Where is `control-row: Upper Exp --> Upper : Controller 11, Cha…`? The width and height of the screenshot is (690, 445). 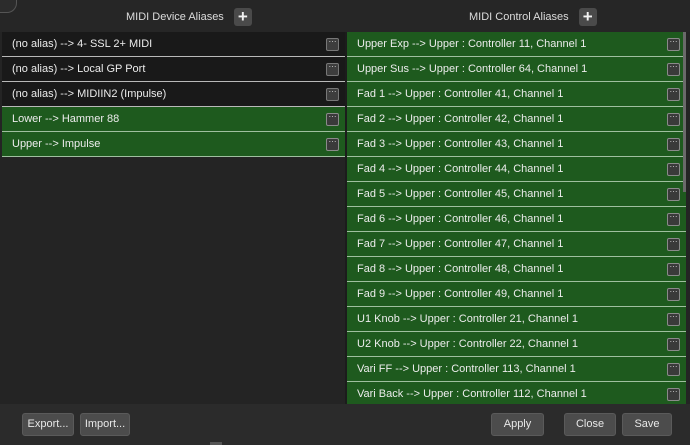 control-row: Upper Exp --> Upper : Controller 11, Cha… is located at coordinates (516, 44).